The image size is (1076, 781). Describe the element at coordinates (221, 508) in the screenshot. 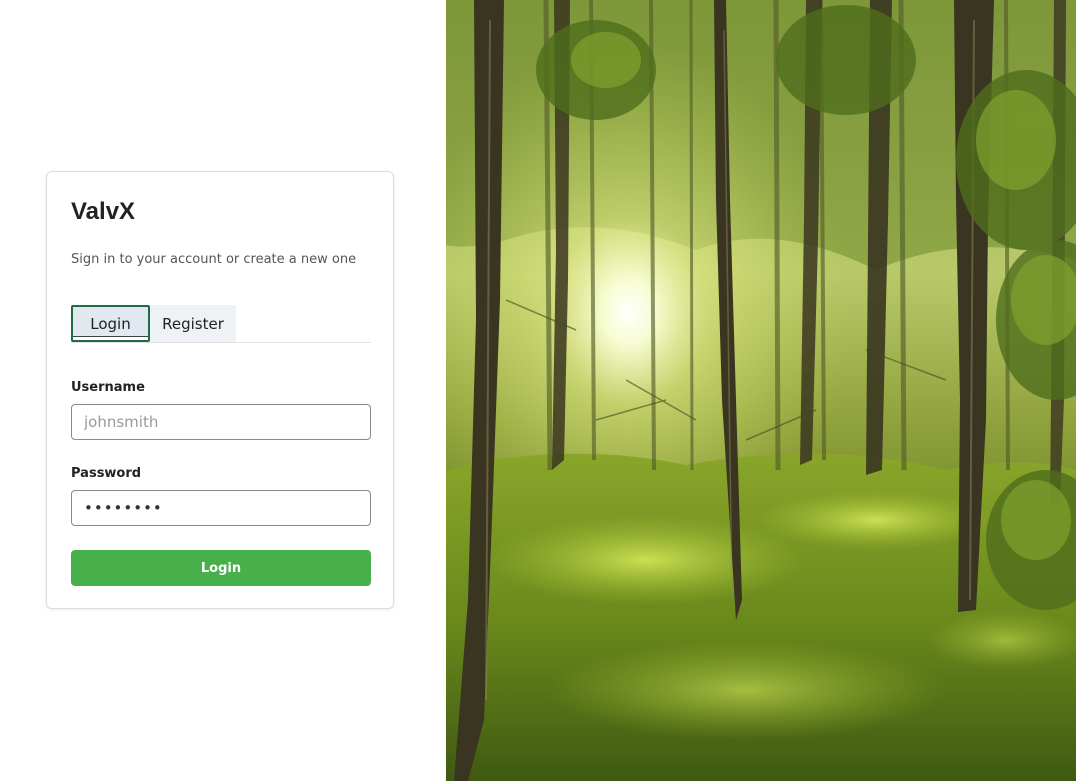

I see `password-input` at that location.